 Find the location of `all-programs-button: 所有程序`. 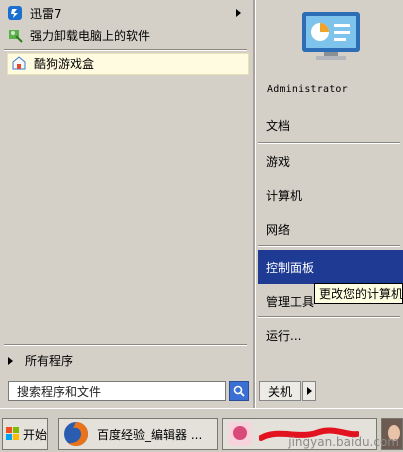

all-programs-button: 所有程序 is located at coordinates (40, 360).